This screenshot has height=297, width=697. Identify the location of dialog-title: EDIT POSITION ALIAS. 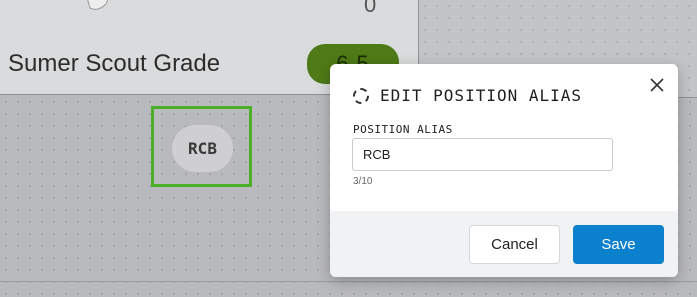
(481, 95).